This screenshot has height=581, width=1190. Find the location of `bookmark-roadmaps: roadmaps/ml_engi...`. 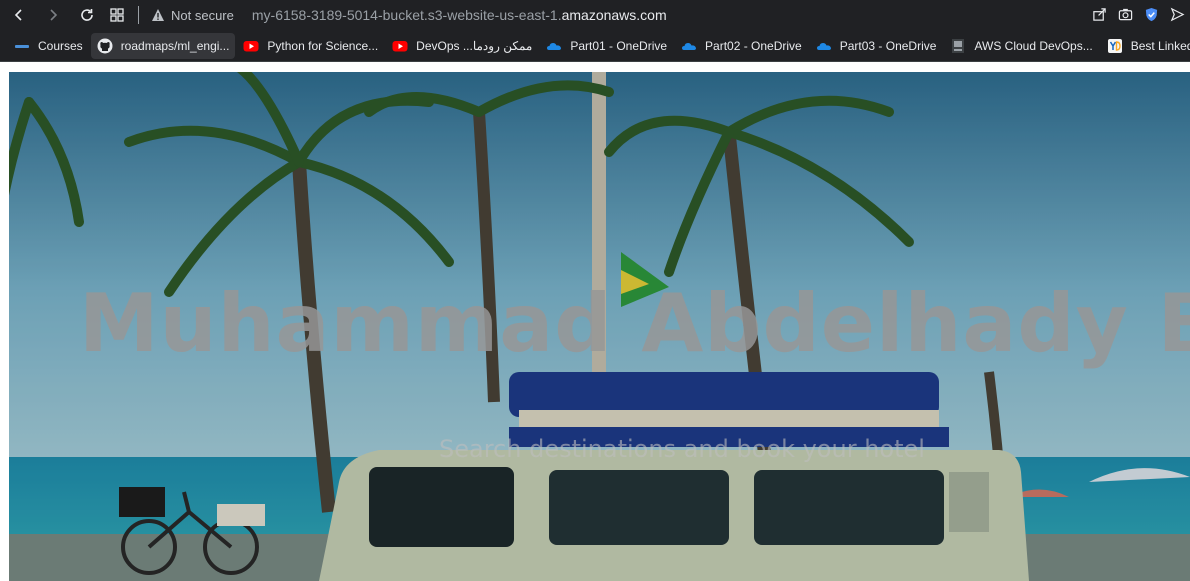

bookmark-roadmaps: roadmaps/ml_engi... is located at coordinates (163, 45).